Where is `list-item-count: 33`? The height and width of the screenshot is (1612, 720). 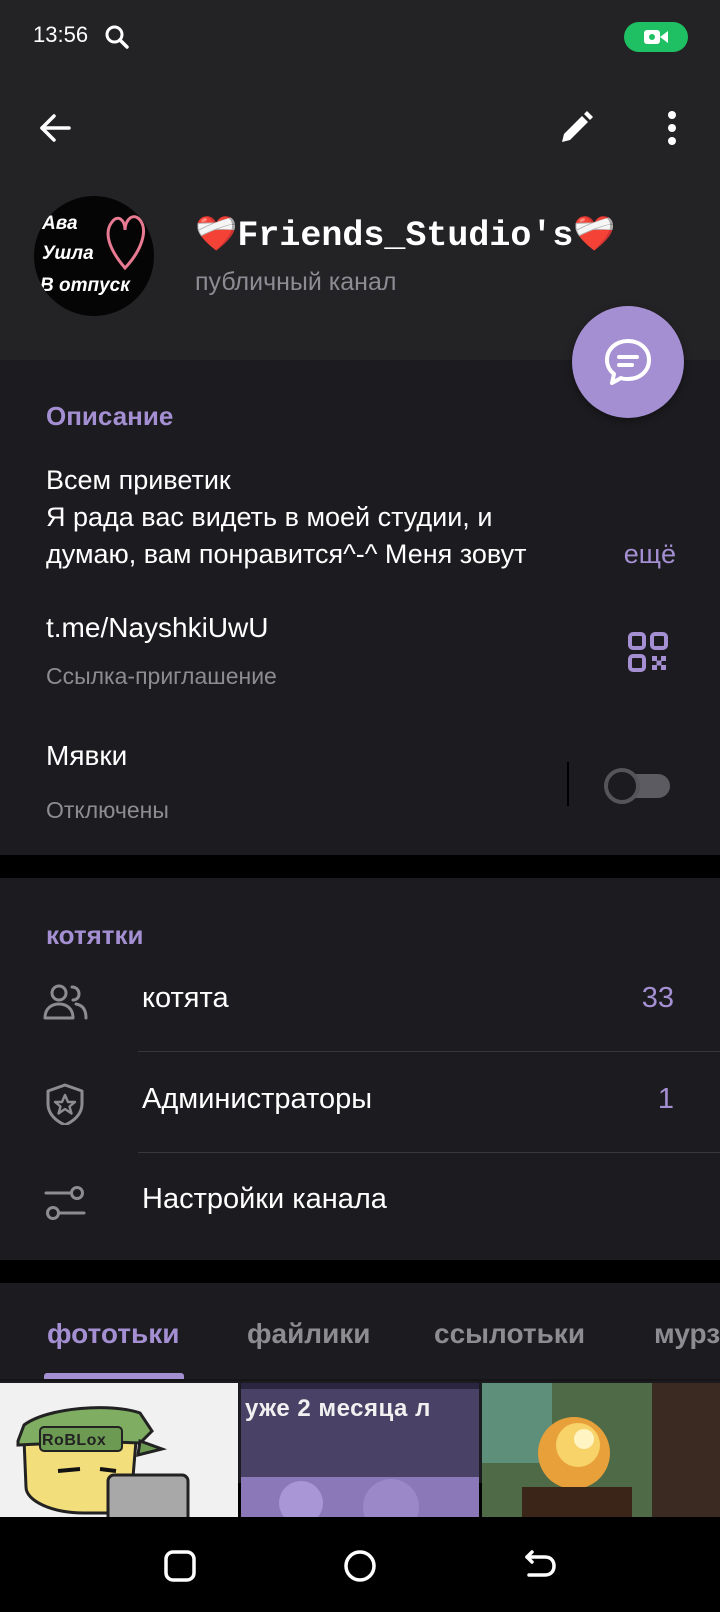
list-item-count: 33 is located at coordinates (657, 998).